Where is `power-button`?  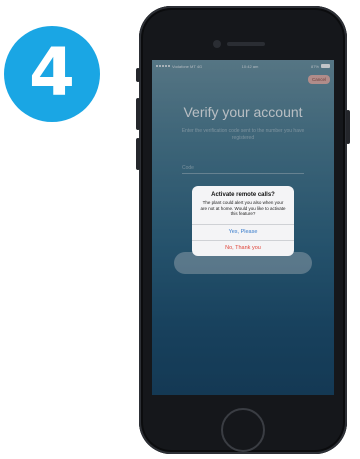 power-button is located at coordinates (348, 127).